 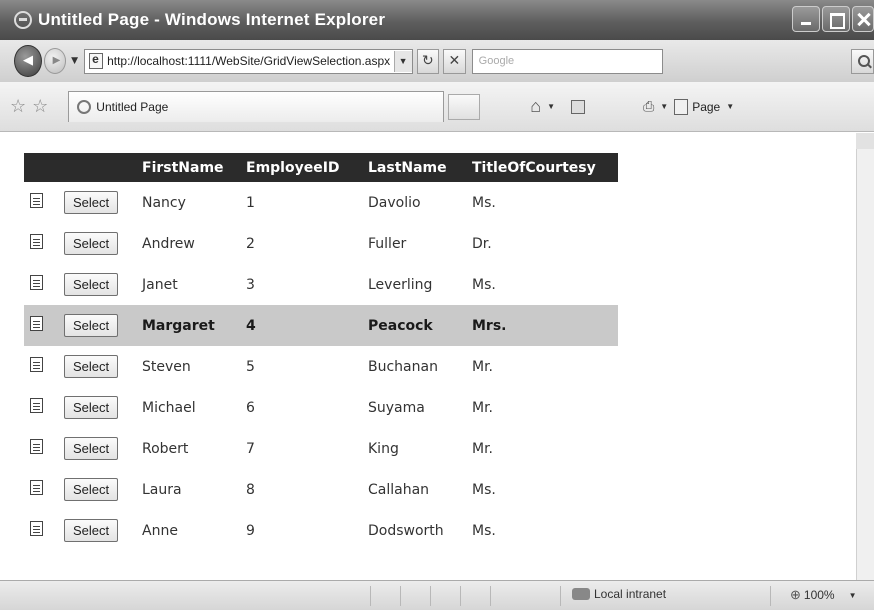 What do you see at coordinates (706, 107) in the screenshot?
I see `page-menu-button: Page` at bounding box center [706, 107].